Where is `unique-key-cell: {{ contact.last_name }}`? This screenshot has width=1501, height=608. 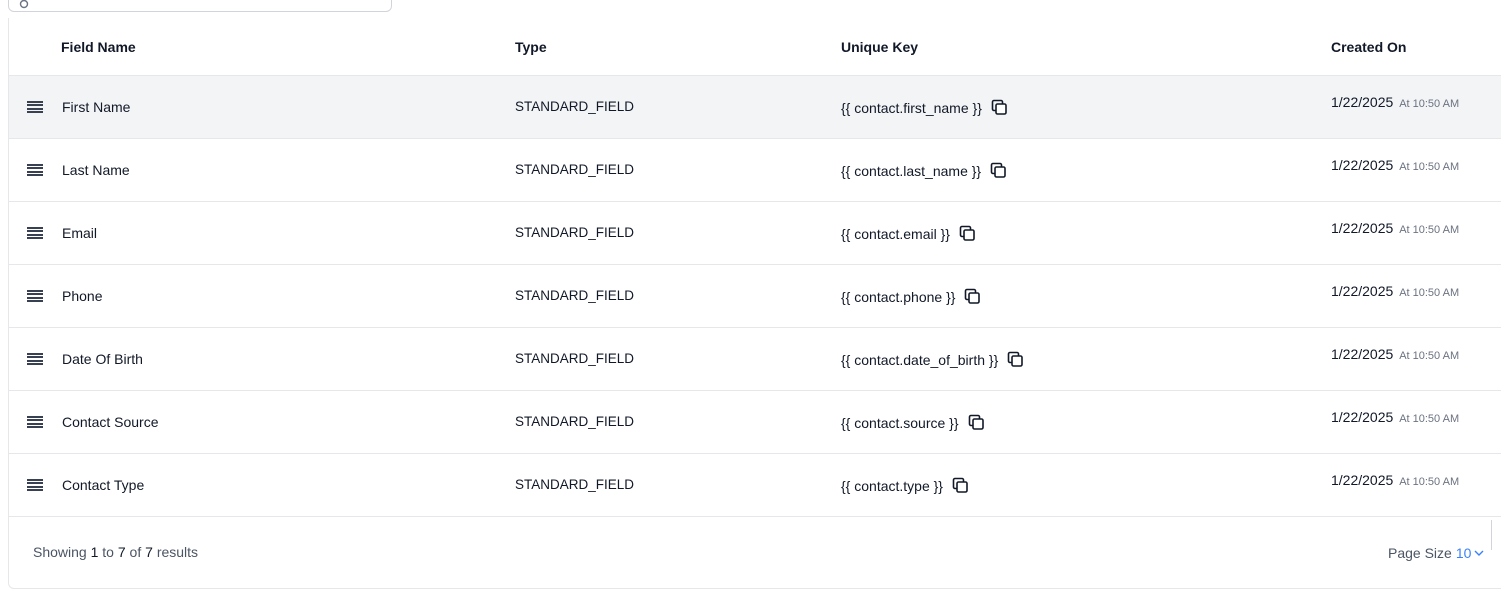 unique-key-cell: {{ contact.last_name }} is located at coordinates (924, 170).